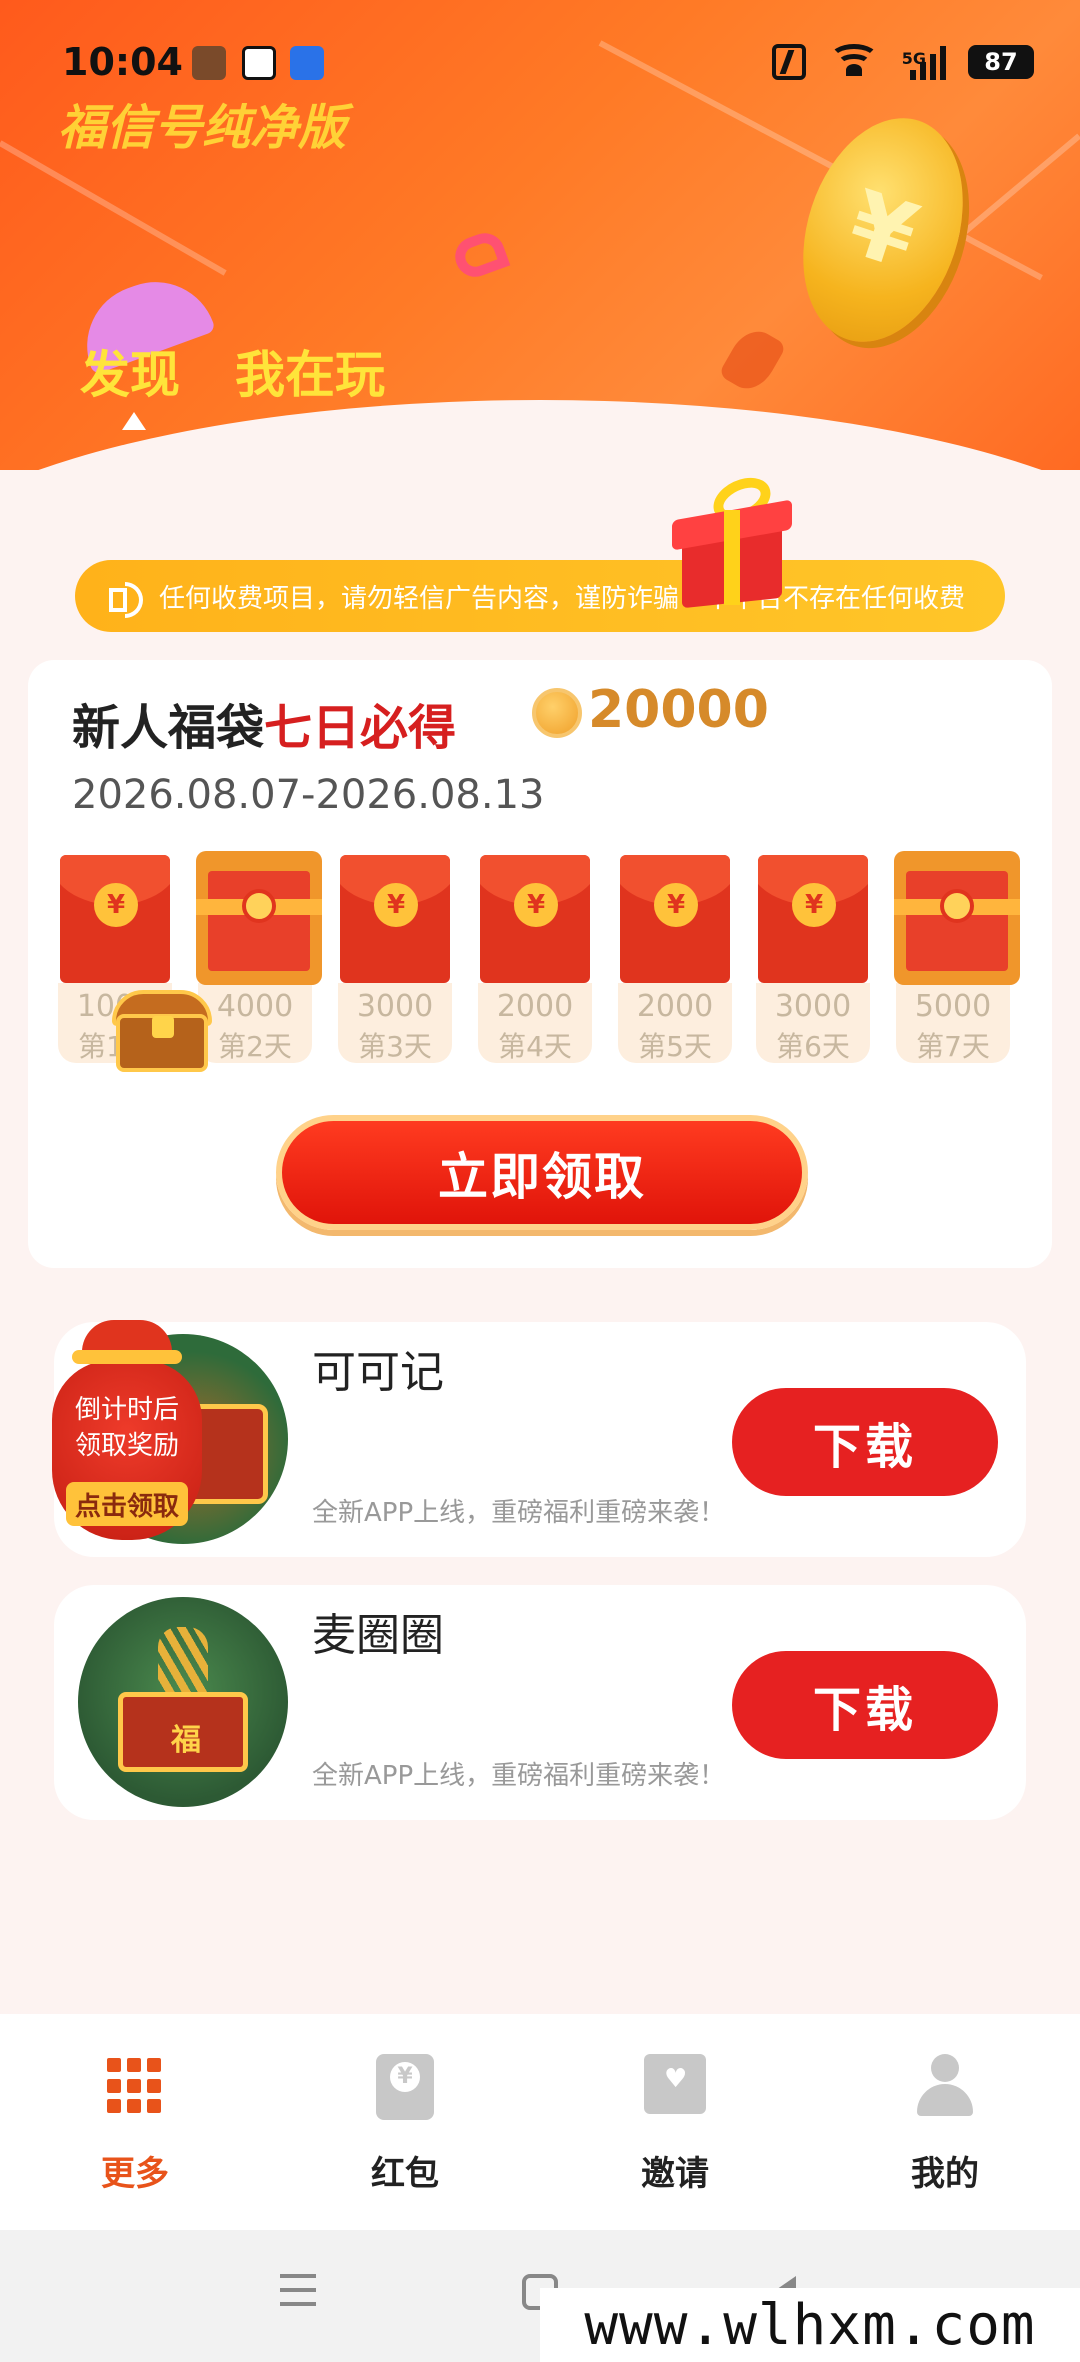 The width and height of the screenshot is (1080, 2362). Describe the element at coordinates (675, 2084) in the screenshot. I see `invite-mail-icon` at that location.